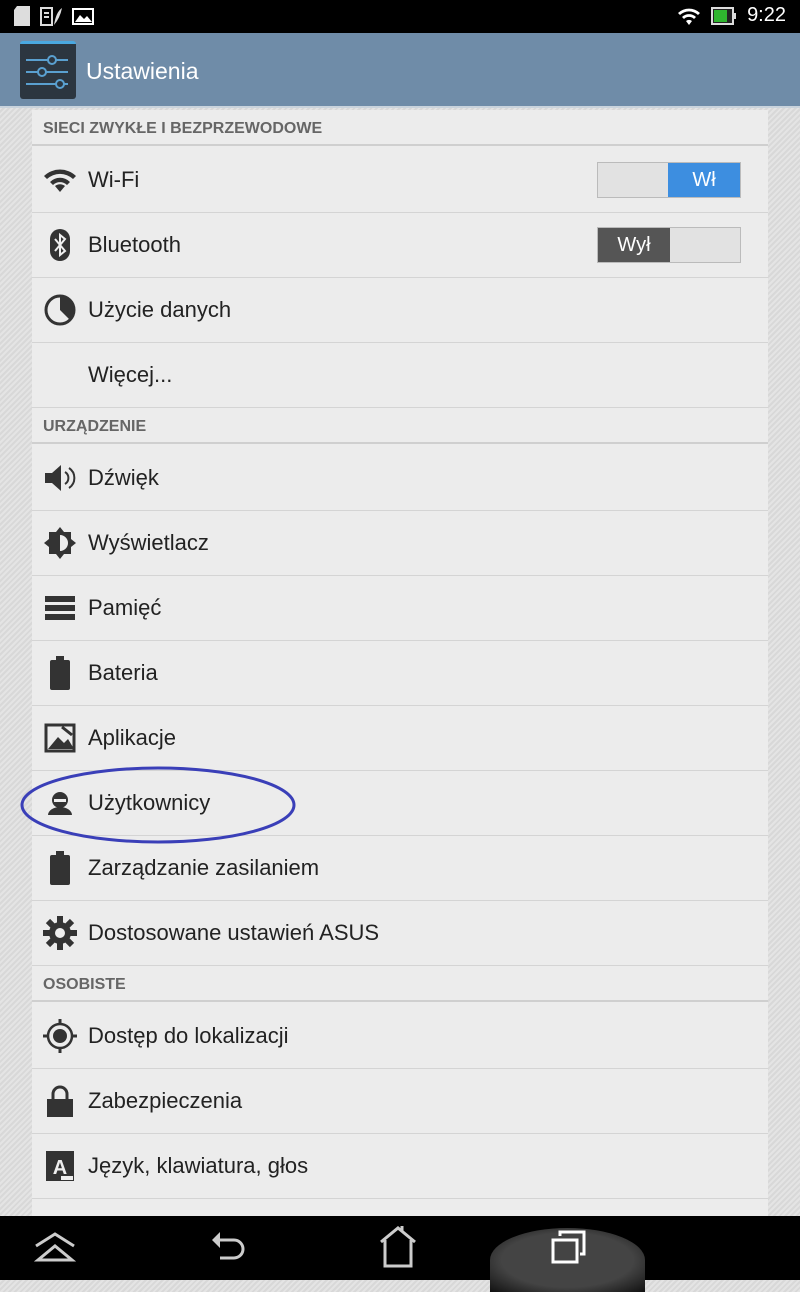 This screenshot has height=1292, width=800. I want to click on data-usage-icon, so click(60, 310).